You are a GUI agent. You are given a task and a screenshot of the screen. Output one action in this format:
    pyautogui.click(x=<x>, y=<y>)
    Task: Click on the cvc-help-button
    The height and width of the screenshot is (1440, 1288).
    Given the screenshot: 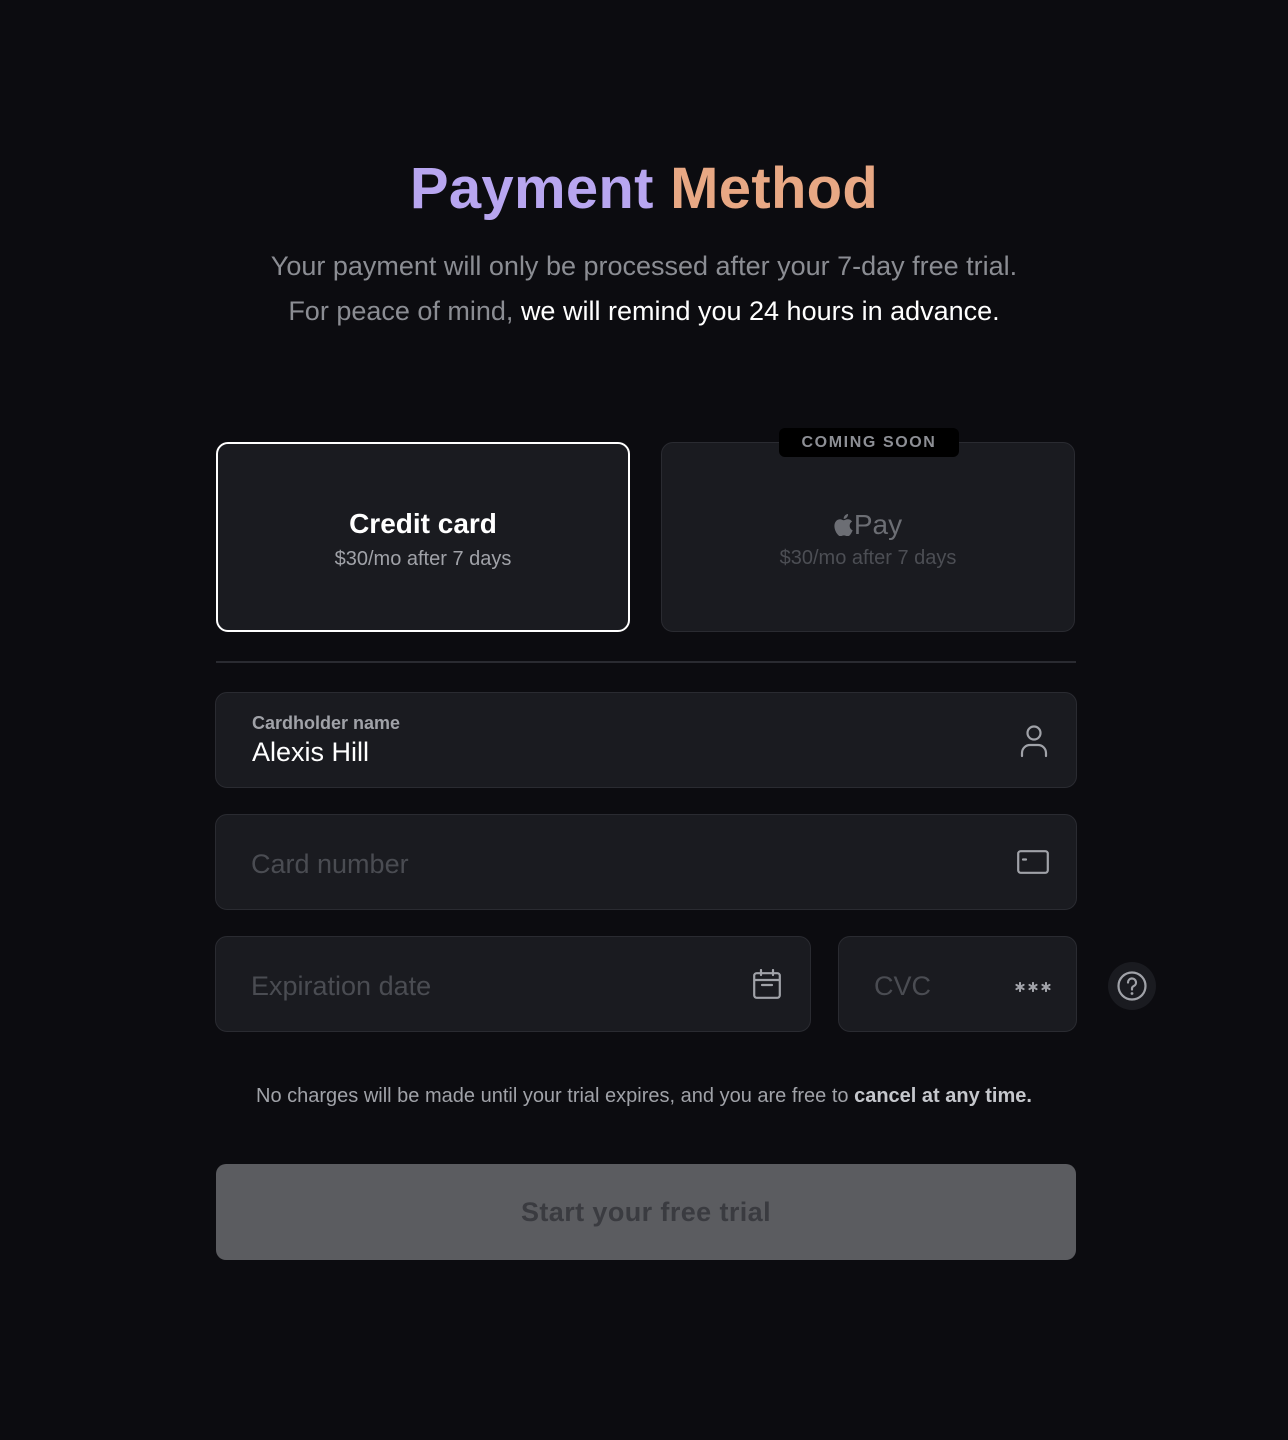 What is the action you would take?
    pyautogui.click(x=1132, y=986)
    